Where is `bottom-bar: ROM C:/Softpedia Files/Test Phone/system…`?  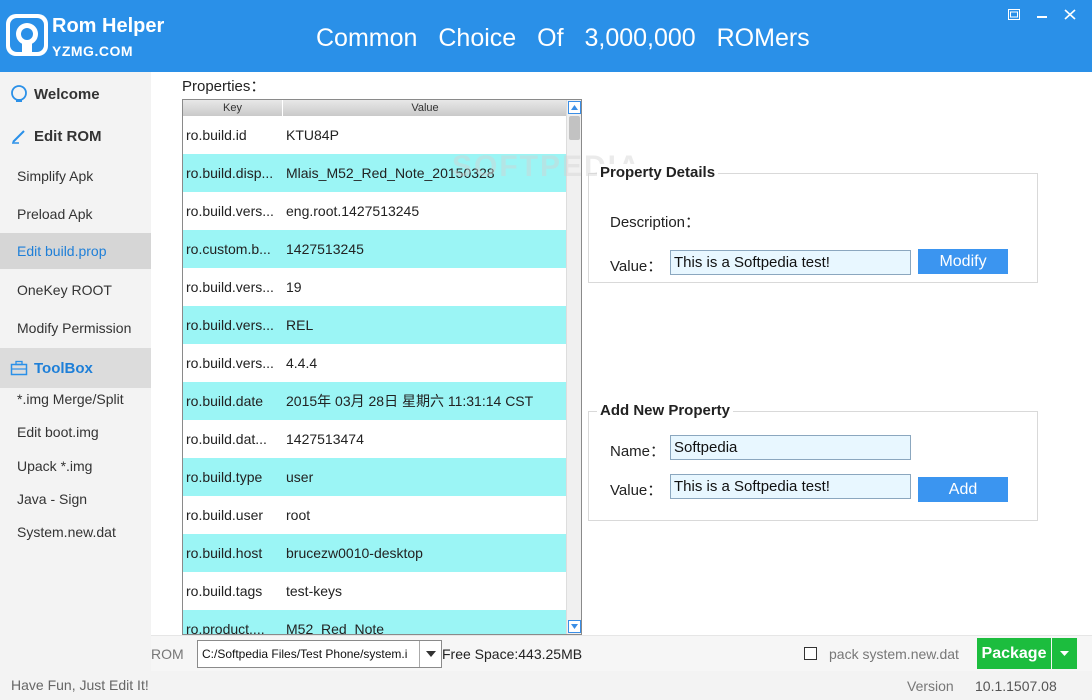 bottom-bar: ROM C:/Softpedia Files/Test Phone/system… is located at coordinates (621, 653).